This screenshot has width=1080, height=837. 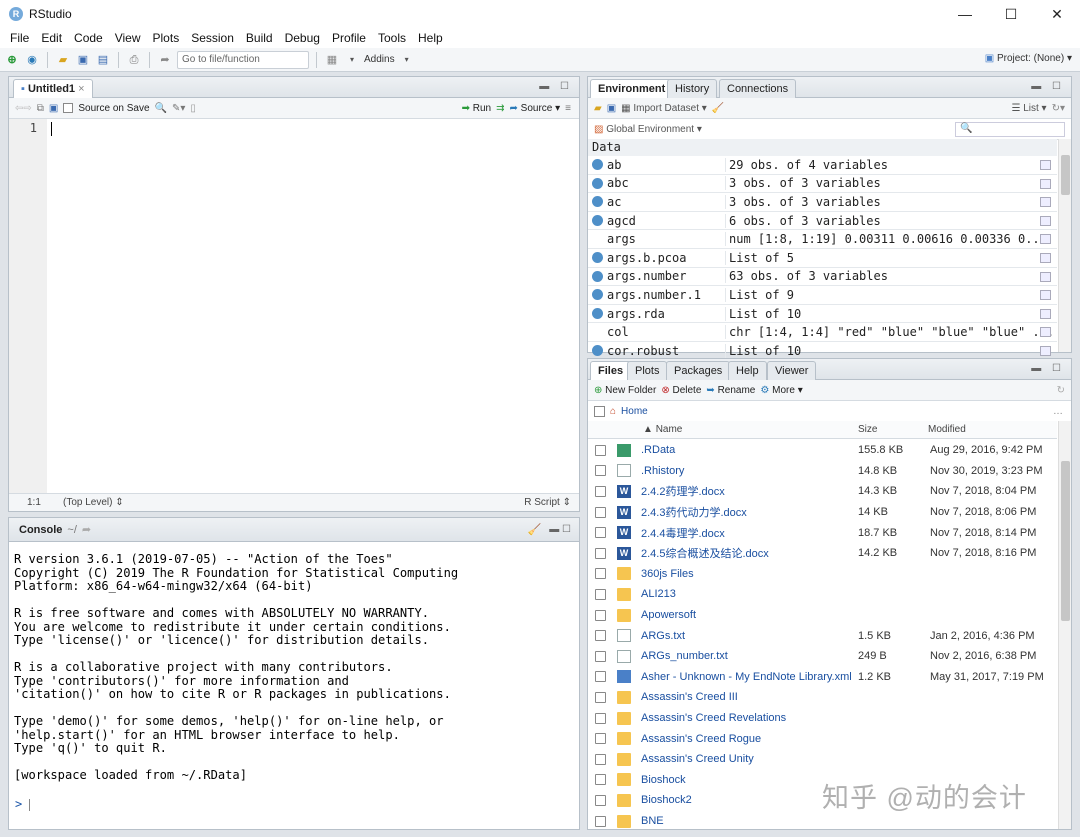 What do you see at coordinates (822, 258) in the screenshot?
I see `env-row: args.b.pcoa List of 5` at bounding box center [822, 258].